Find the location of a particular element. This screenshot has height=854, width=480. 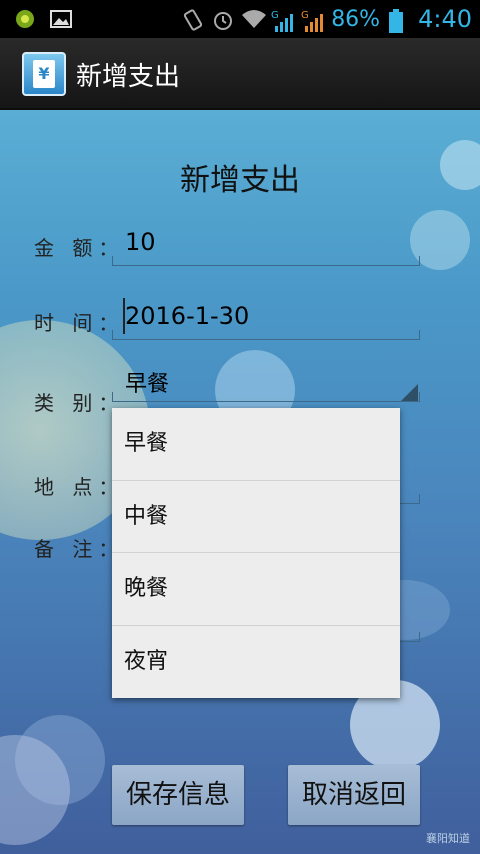

amount-label: 金 额： is located at coordinates (79, 248).